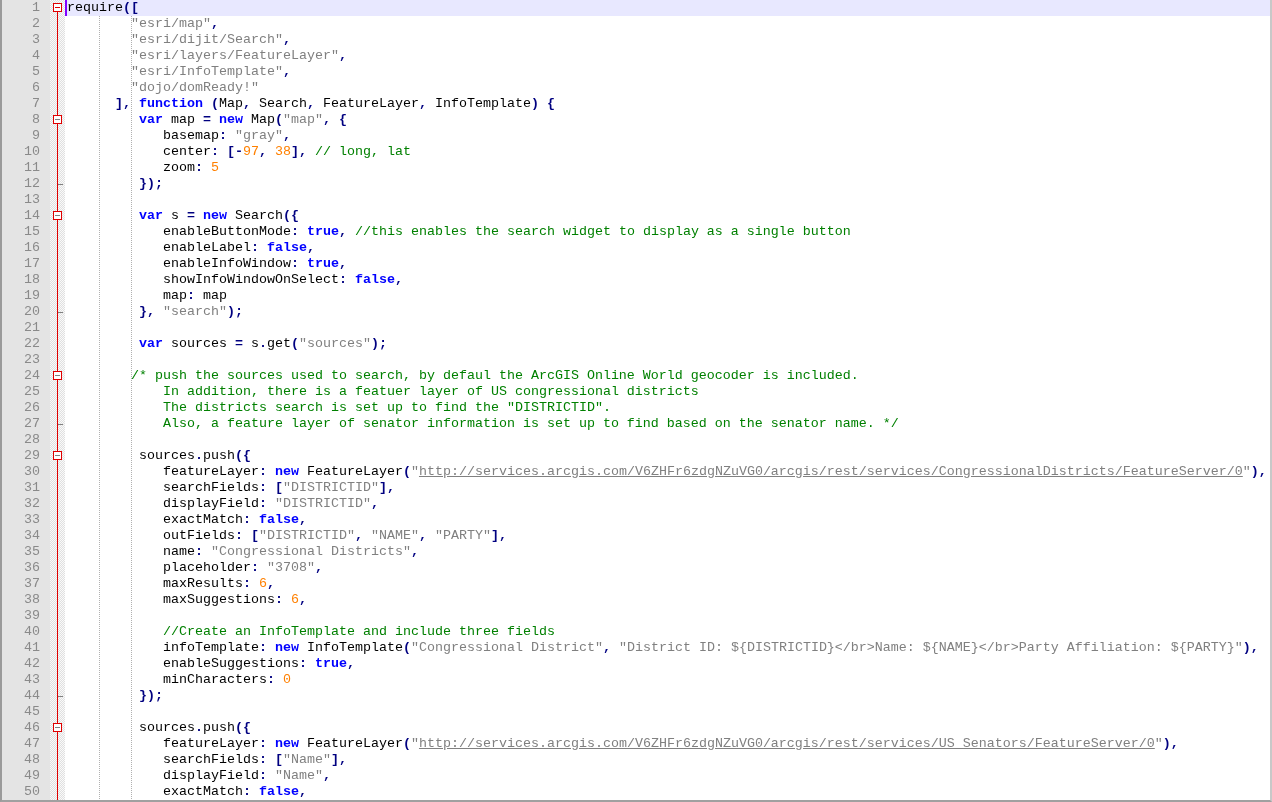 This screenshot has width=1272, height=802. Describe the element at coordinates (32, 376) in the screenshot. I see `line-number: 24` at that location.